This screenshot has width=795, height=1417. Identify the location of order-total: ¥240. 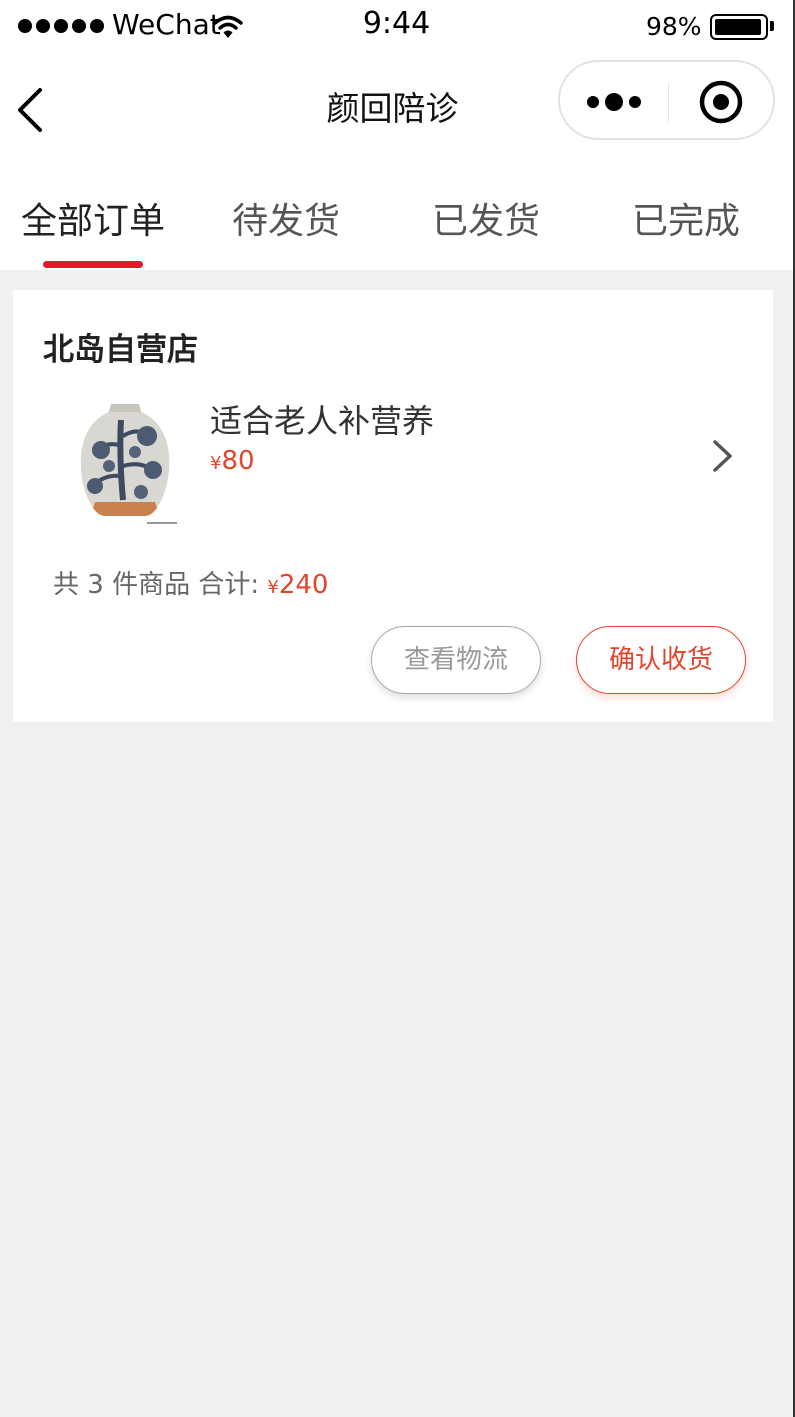
(297, 585).